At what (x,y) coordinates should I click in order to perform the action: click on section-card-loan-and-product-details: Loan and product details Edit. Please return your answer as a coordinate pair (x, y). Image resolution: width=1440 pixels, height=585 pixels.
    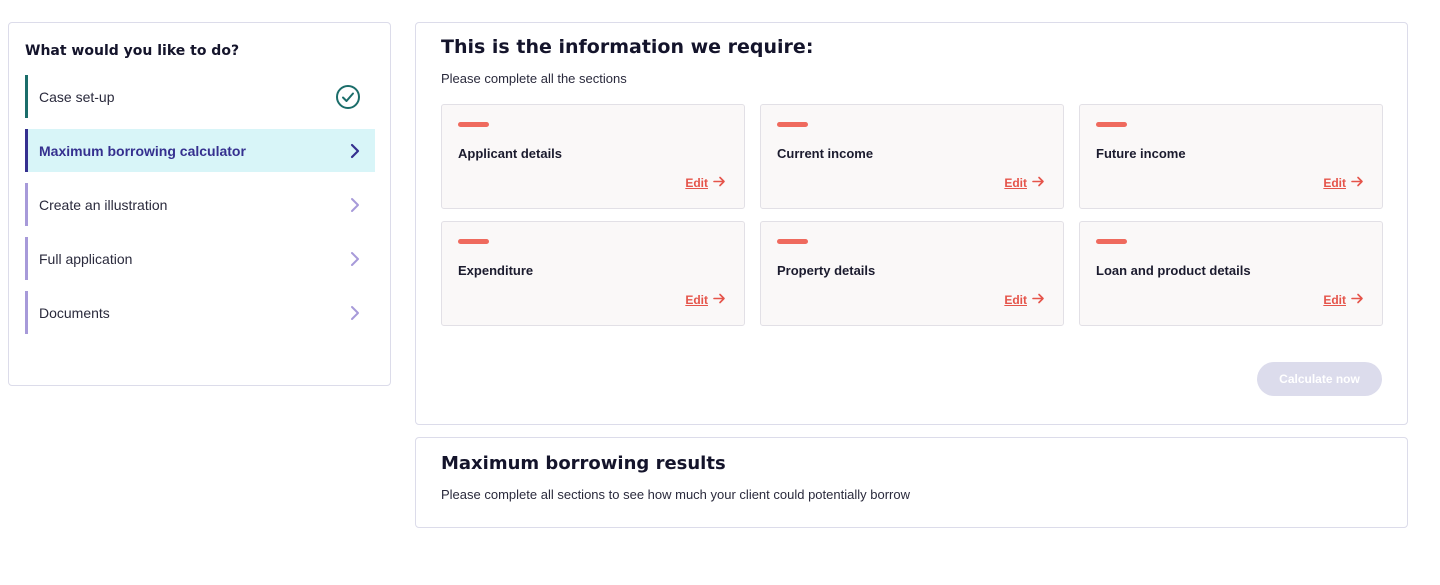
    Looking at the image, I should click on (1231, 273).